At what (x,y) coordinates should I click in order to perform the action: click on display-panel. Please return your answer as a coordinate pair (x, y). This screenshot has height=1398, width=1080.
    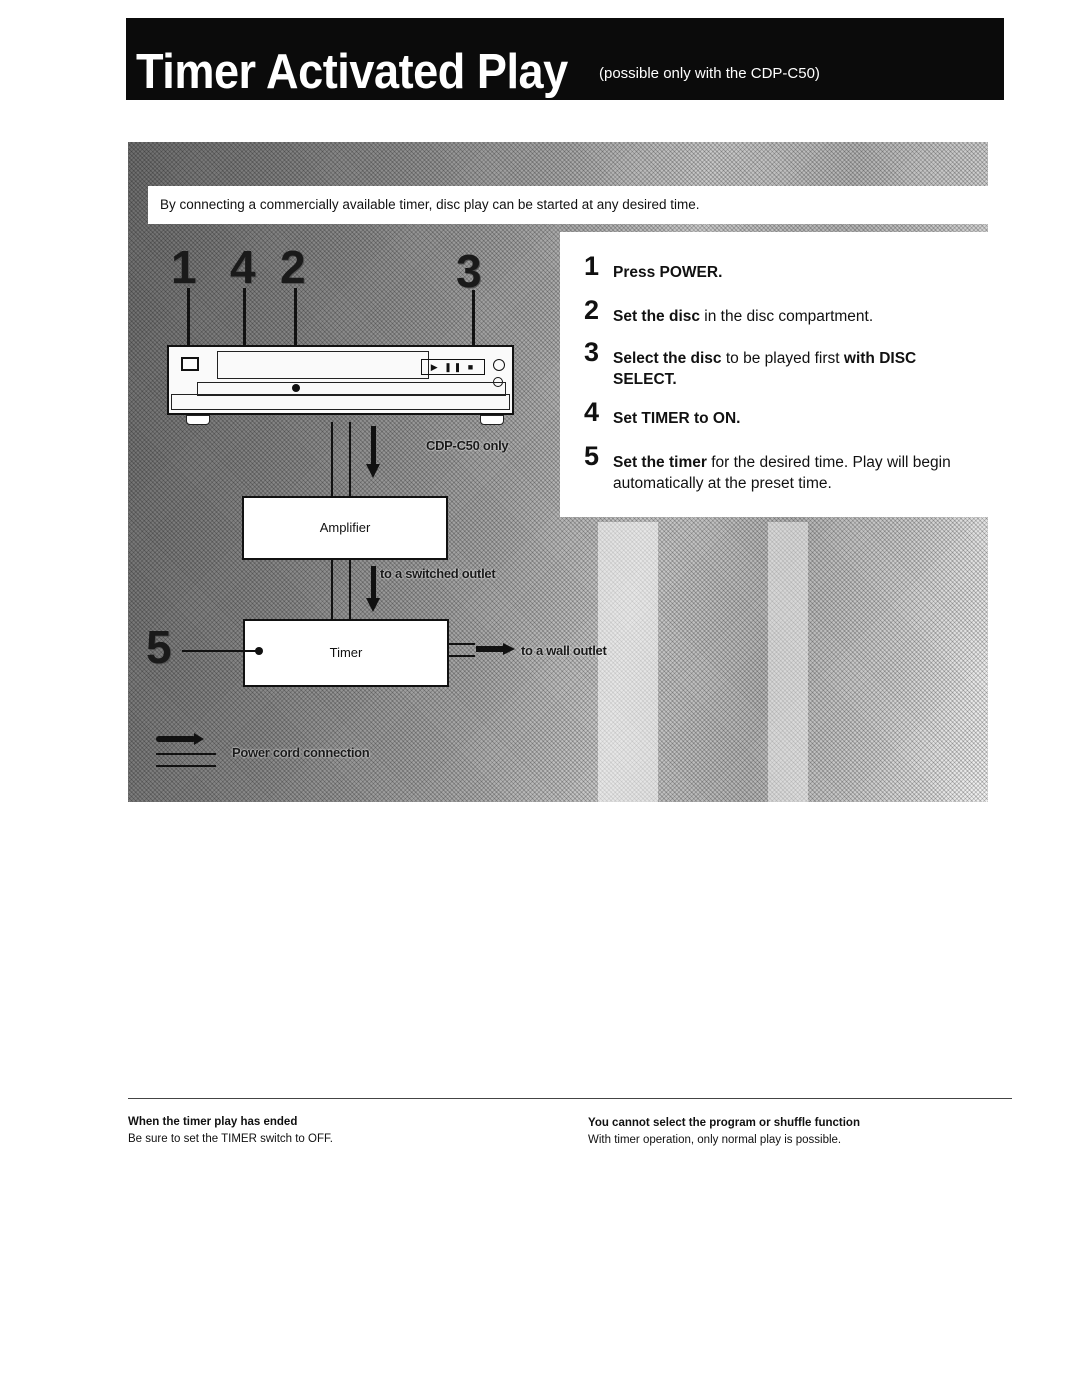
    Looking at the image, I should click on (323, 365).